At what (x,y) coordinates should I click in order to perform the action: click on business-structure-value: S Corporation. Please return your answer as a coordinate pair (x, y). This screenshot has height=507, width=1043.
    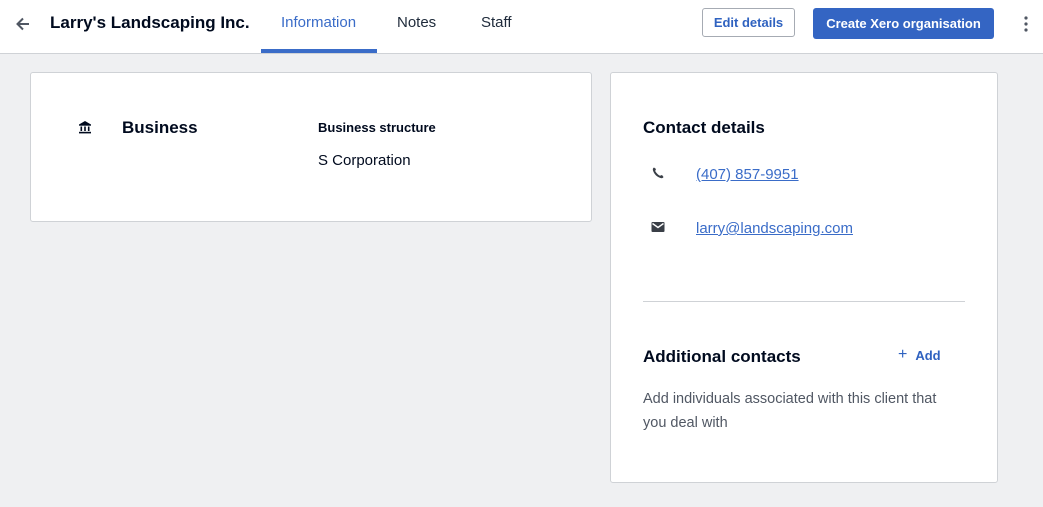
    Looking at the image, I should click on (364, 160).